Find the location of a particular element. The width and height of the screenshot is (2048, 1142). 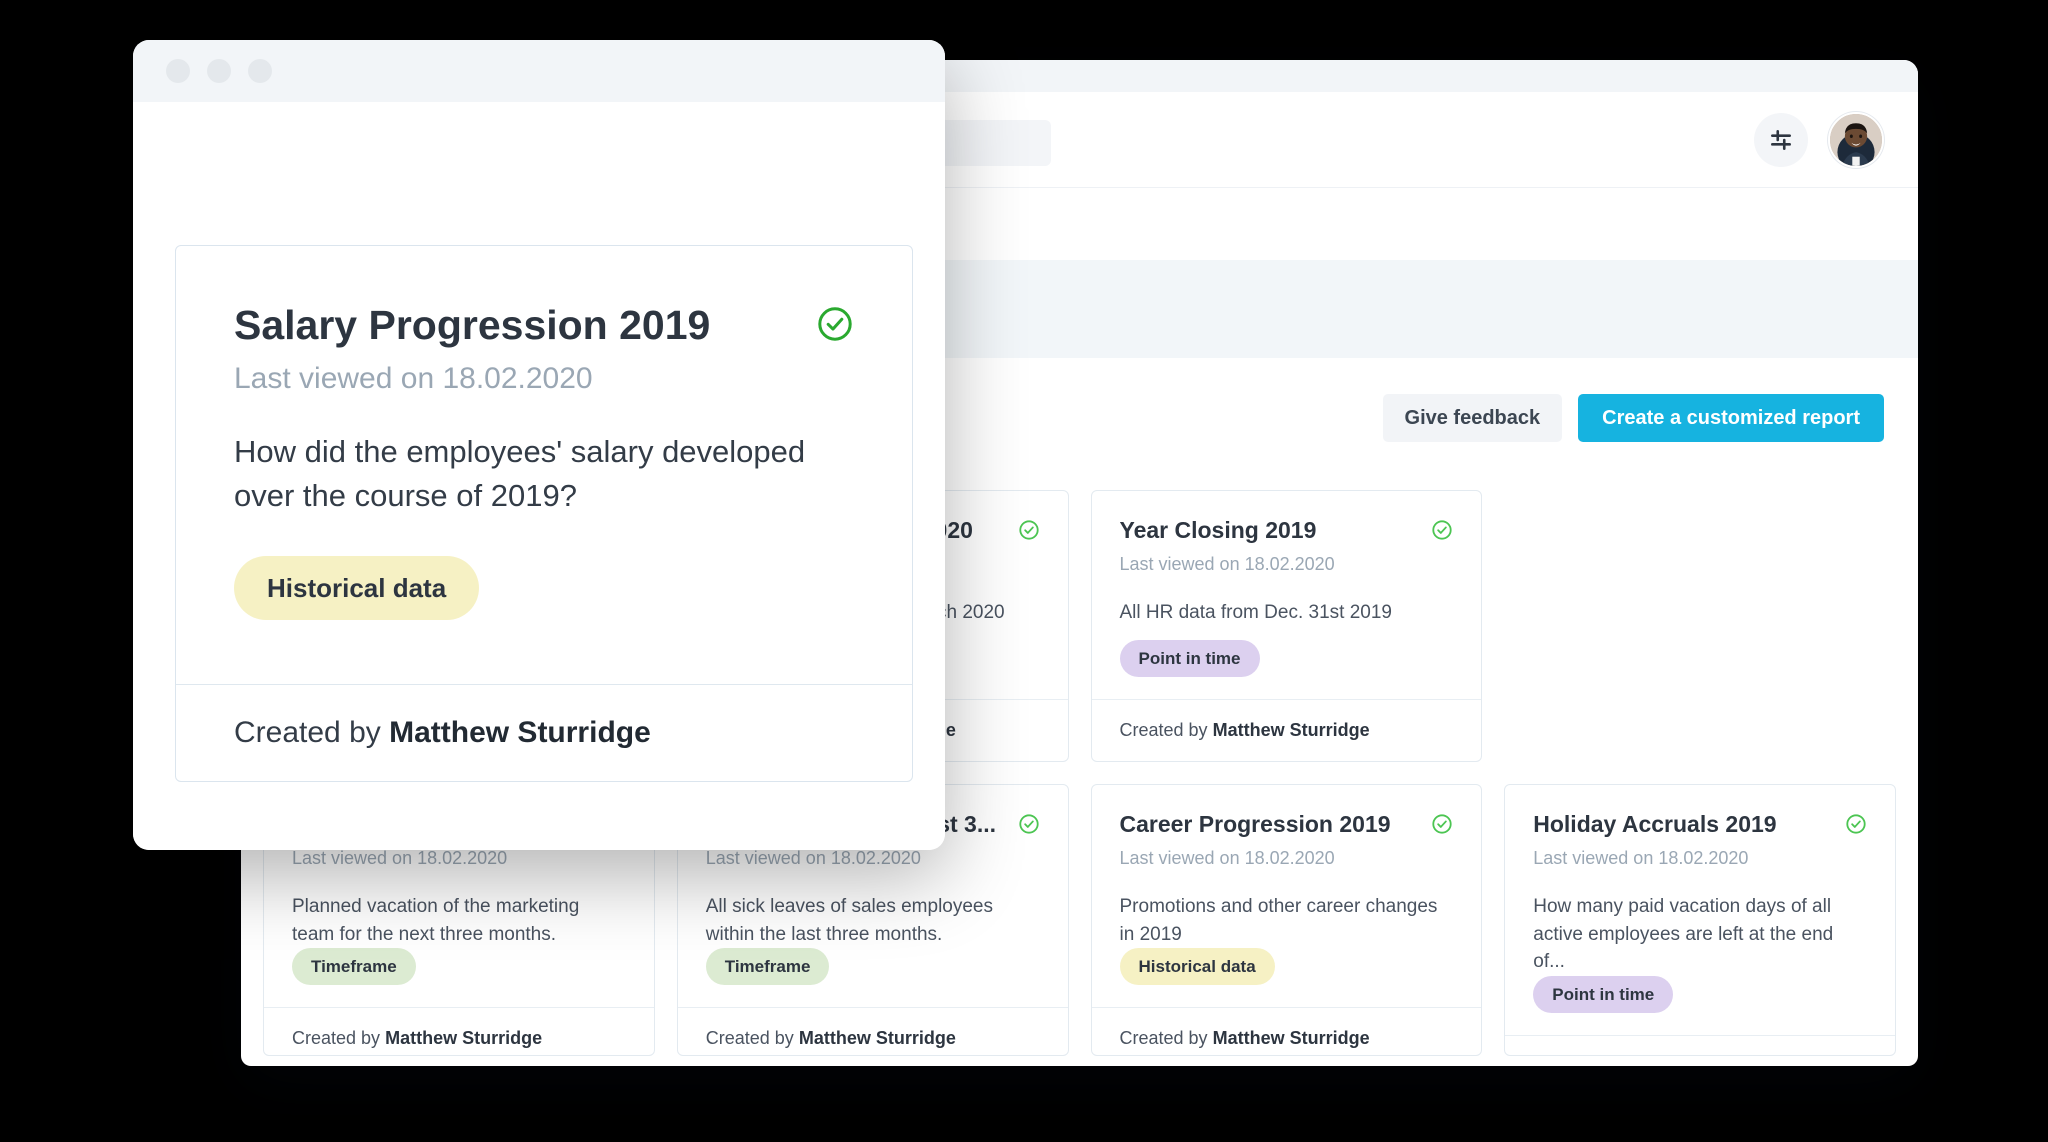

featured-report-card-tag: Historical data is located at coordinates (357, 588).